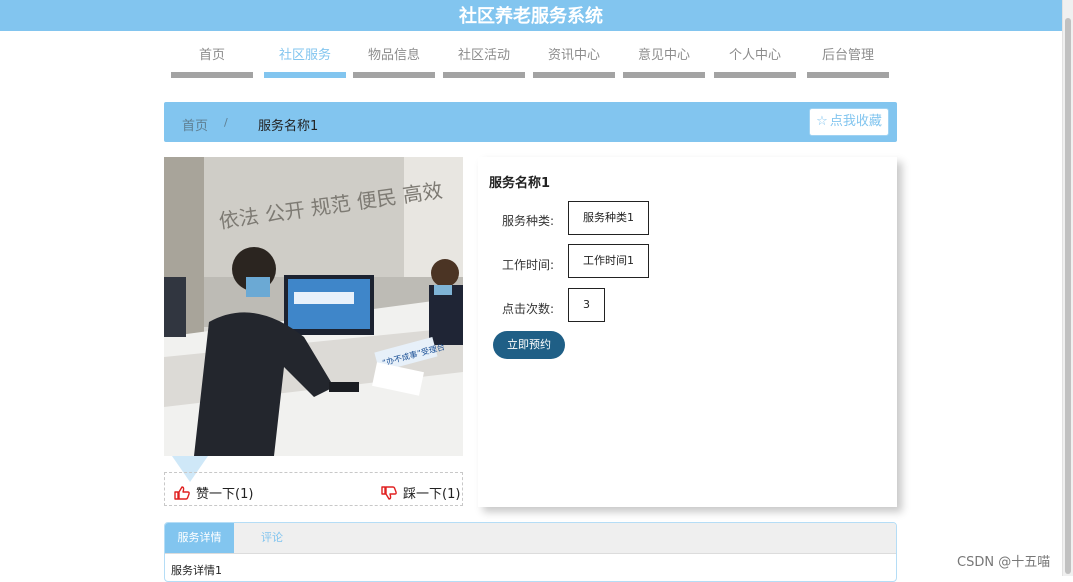 Image resolution: width=1073 pixels, height=582 pixels. I want to click on nav-item-admin: 后台管理, so click(848, 63).